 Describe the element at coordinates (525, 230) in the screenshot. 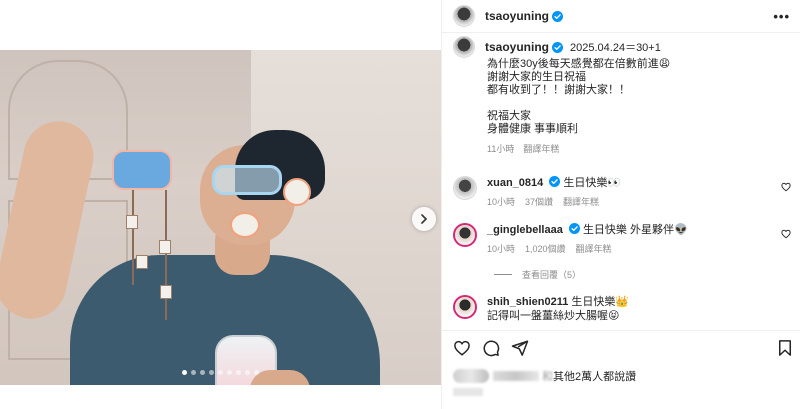

I see `comment-username: _ginglebellaaa` at that location.